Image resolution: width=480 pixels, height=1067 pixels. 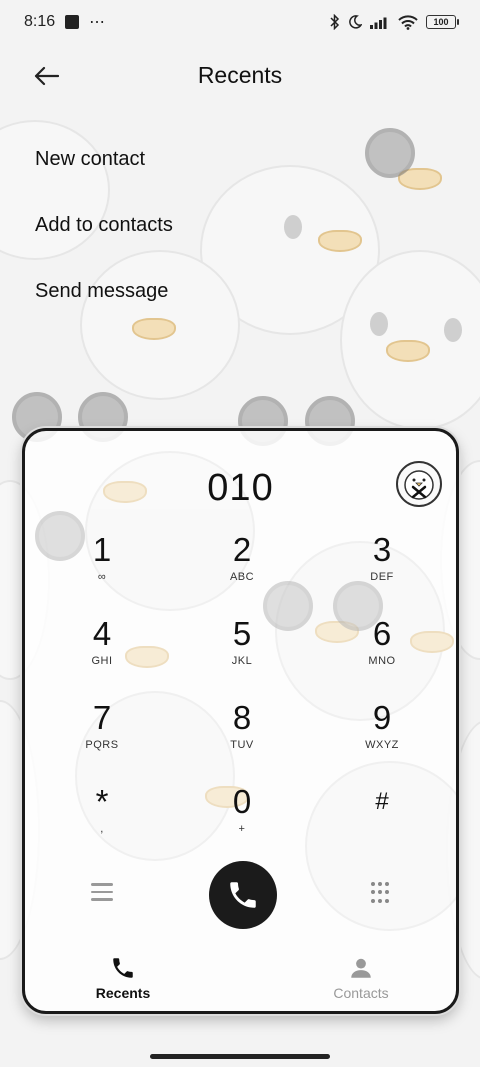 I want to click on dialer-controls, so click(x=240, y=896).